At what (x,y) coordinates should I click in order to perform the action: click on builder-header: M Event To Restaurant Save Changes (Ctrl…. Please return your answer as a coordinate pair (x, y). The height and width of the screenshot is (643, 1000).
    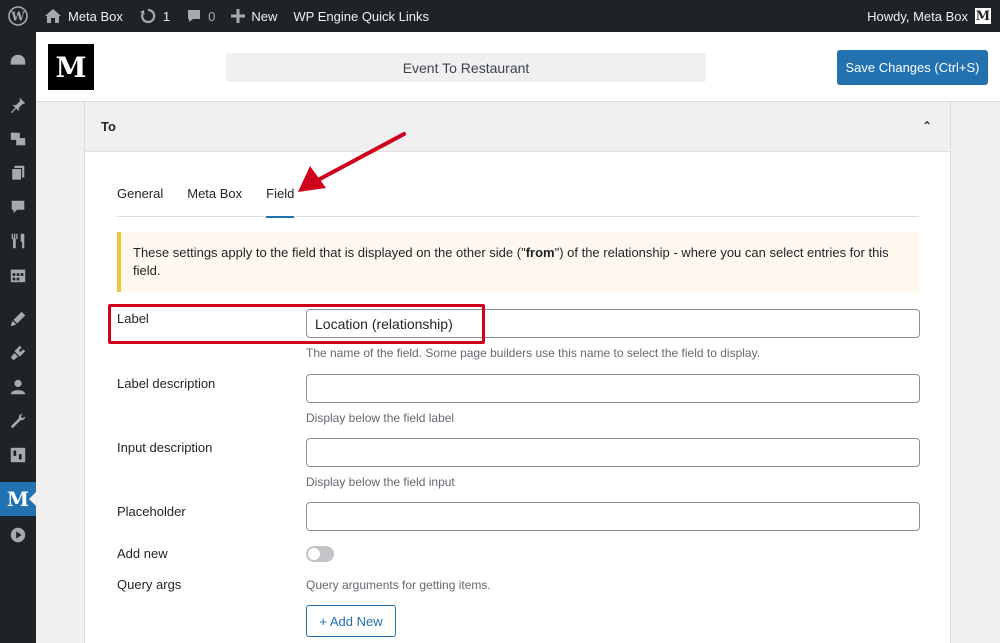
    Looking at the image, I should click on (518, 67).